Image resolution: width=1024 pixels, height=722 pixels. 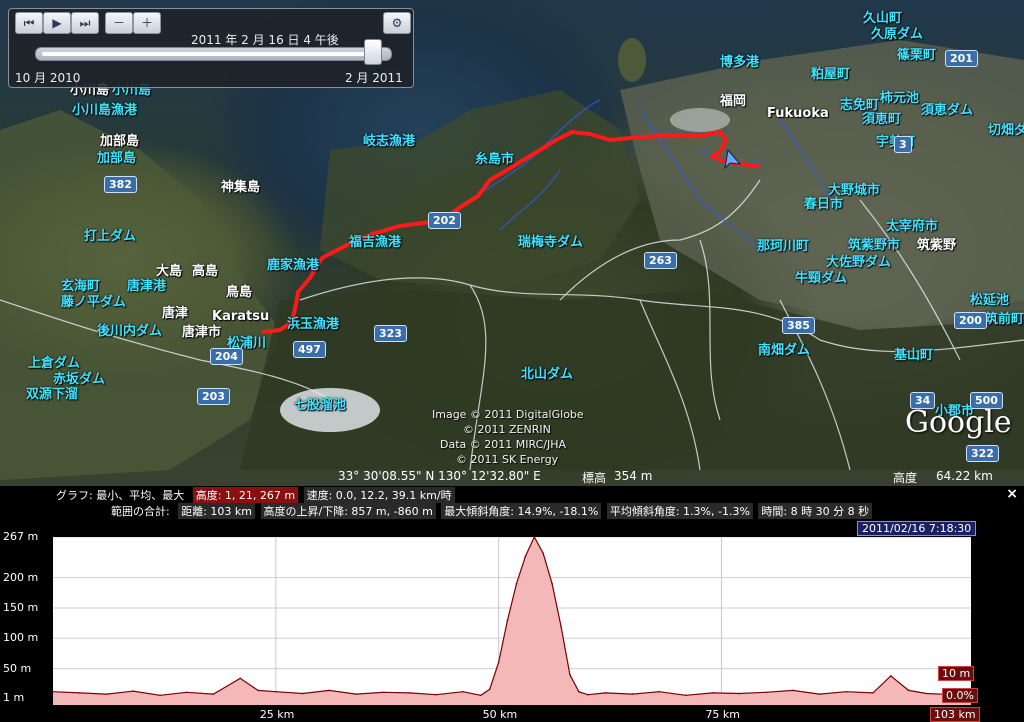 What do you see at coordinates (140, 511) in the screenshot?
I see `range-label: 範囲の合計:` at bounding box center [140, 511].